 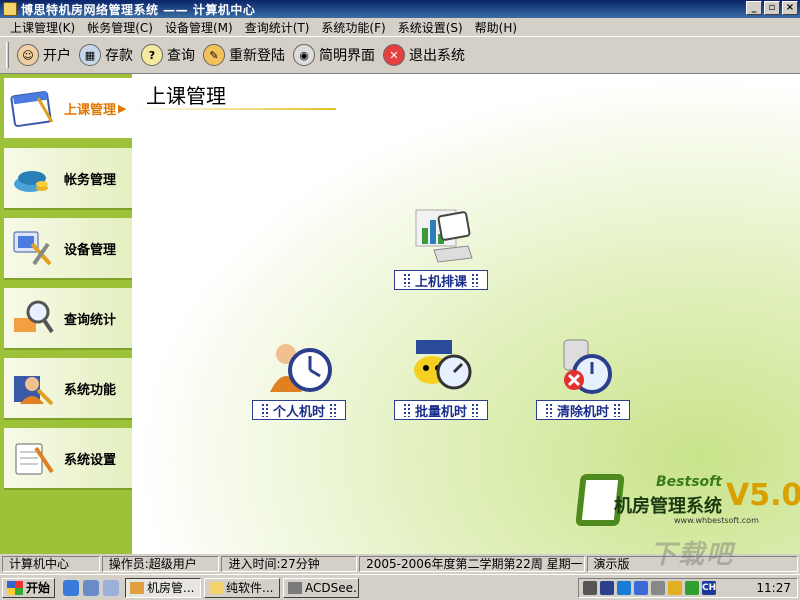 What do you see at coordinates (33, 318) in the screenshot?
I see `magnifier-icon` at bounding box center [33, 318].